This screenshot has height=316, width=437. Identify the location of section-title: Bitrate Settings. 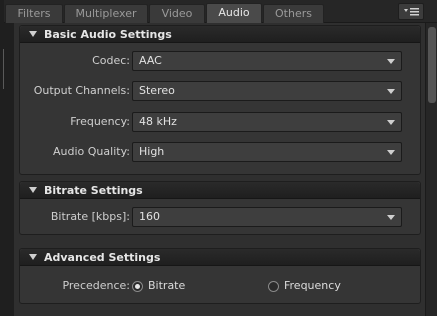
(93, 190).